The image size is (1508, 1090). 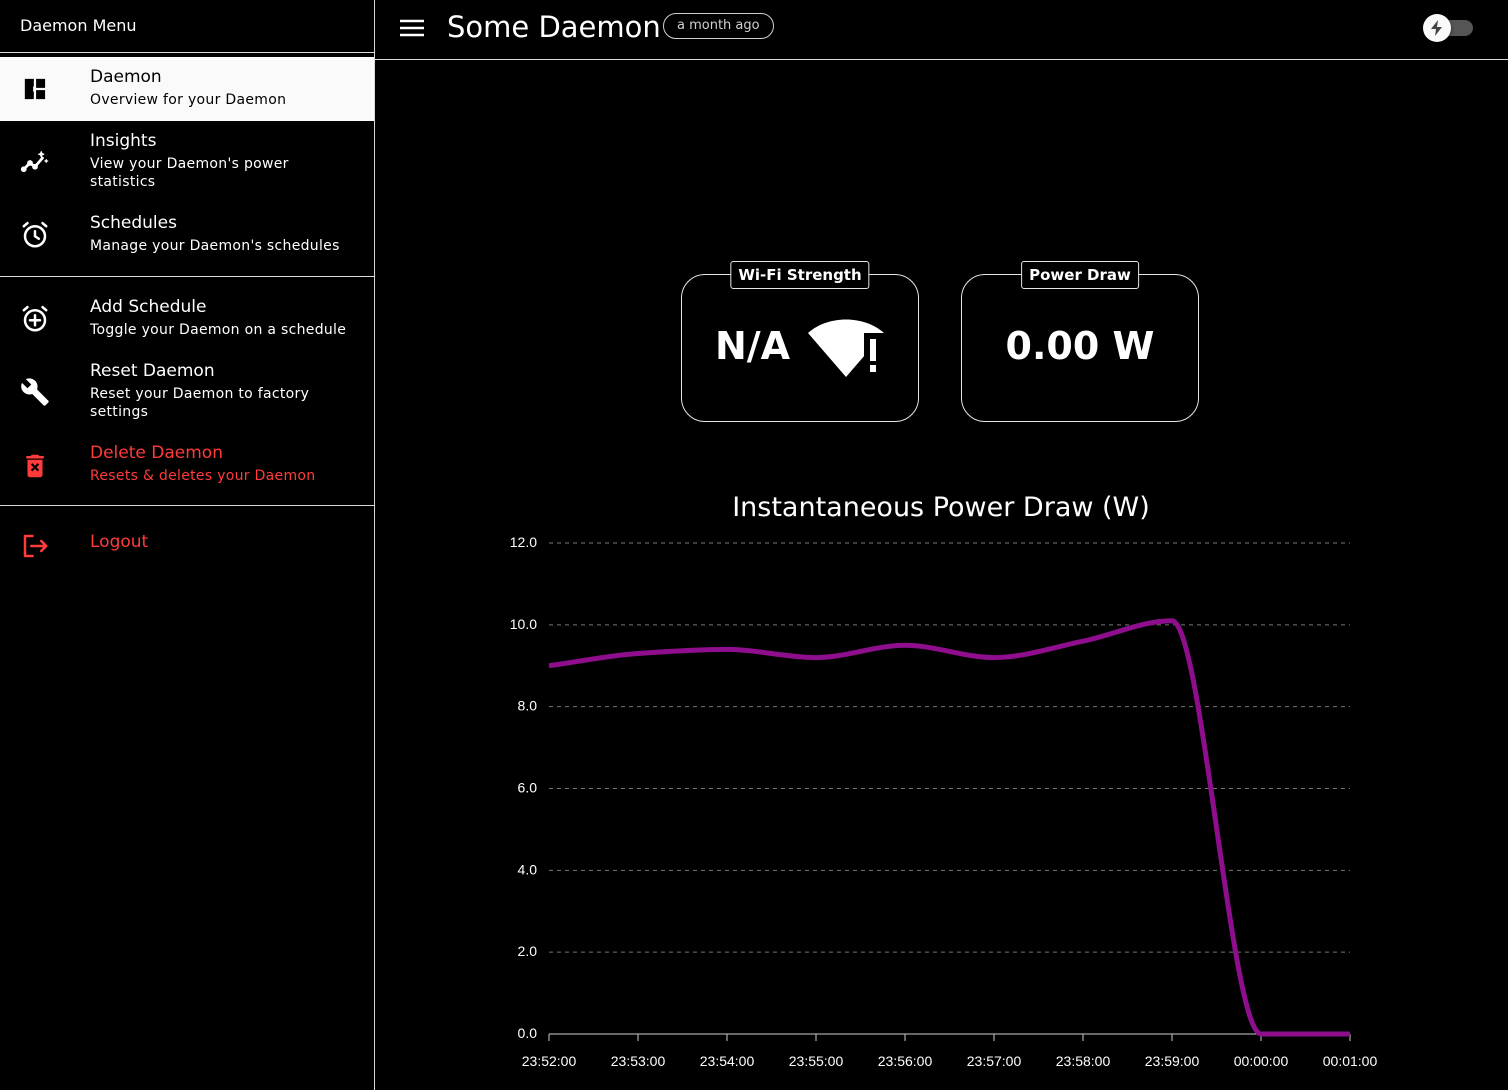 I want to click on y-tick-label: 6.0, so click(x=528, y=788).